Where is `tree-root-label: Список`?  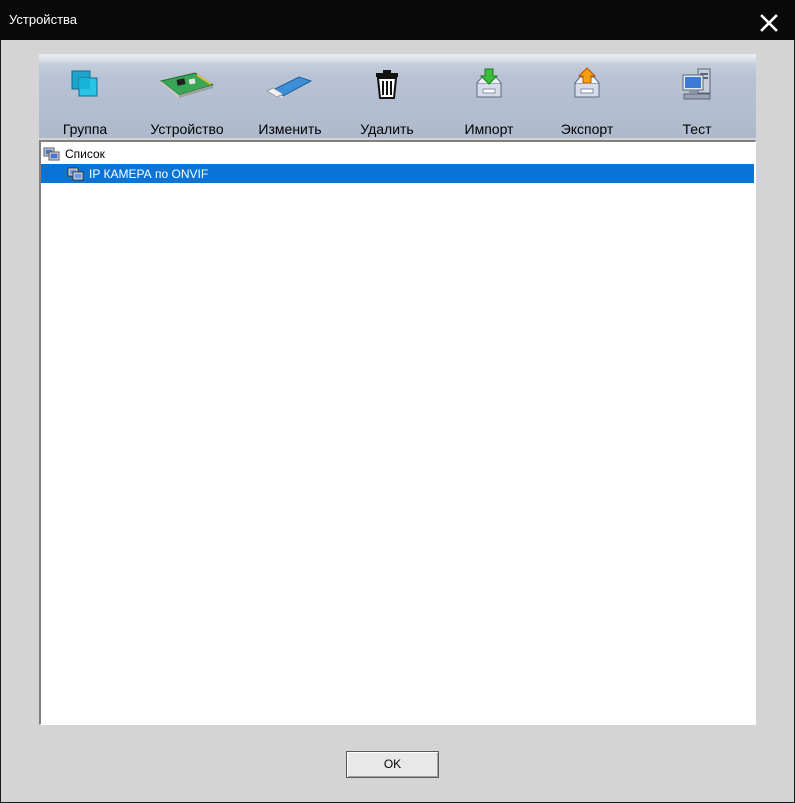 tree-root-label: Список is located at coordinates (85, 154).